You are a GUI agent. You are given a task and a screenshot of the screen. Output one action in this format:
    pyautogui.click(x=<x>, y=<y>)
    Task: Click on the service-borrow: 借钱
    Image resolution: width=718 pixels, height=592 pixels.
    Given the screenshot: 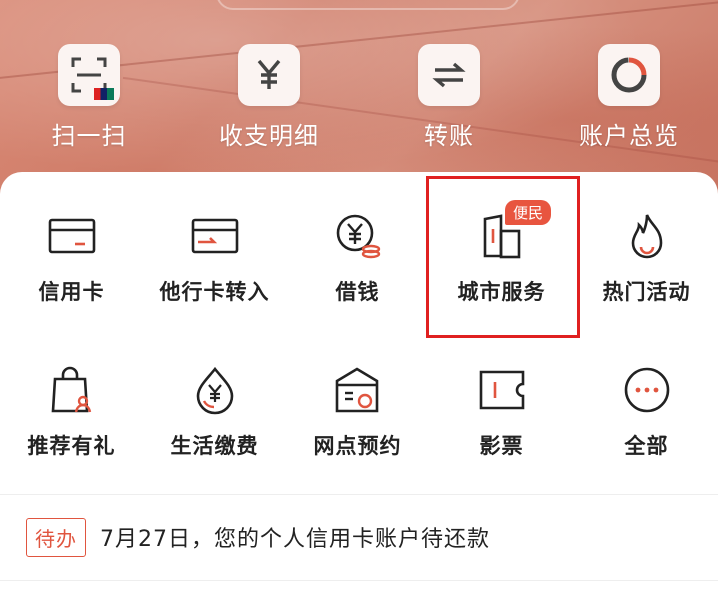 What is the action you would take?
    pyautogui.click(x=357, y=256)
    